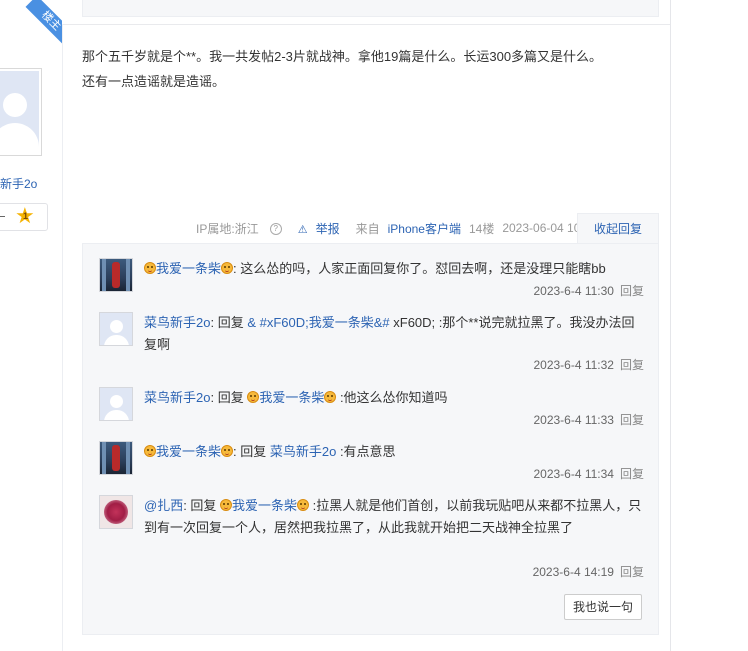 The width and height of the screenshot is (748, 651). I want to click on op-badge: 楼主, so click(43, 23).